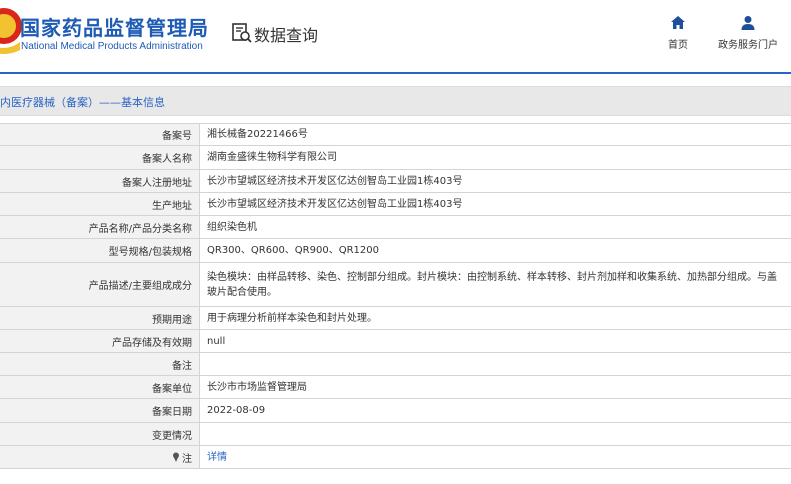 The height and width of the screenshot is (484, 791). Describe the element at coordinates (100, 284) in the screenshot. I see `row-label: 产品描述/主要组成成分` at that location.